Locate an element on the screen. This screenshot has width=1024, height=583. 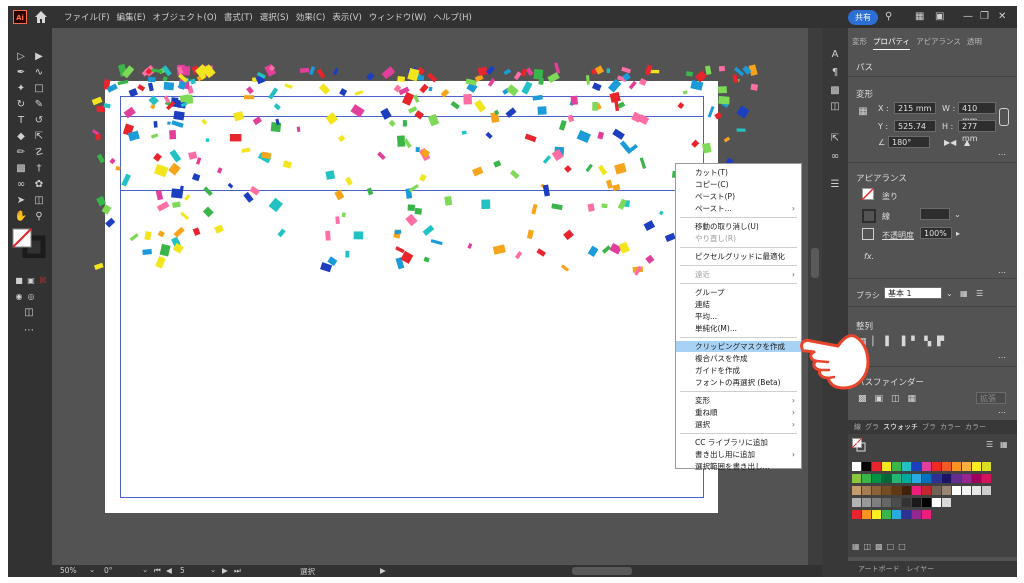
flip-horizontal-icon: ▶◀ is located at coordinates (950, 142).